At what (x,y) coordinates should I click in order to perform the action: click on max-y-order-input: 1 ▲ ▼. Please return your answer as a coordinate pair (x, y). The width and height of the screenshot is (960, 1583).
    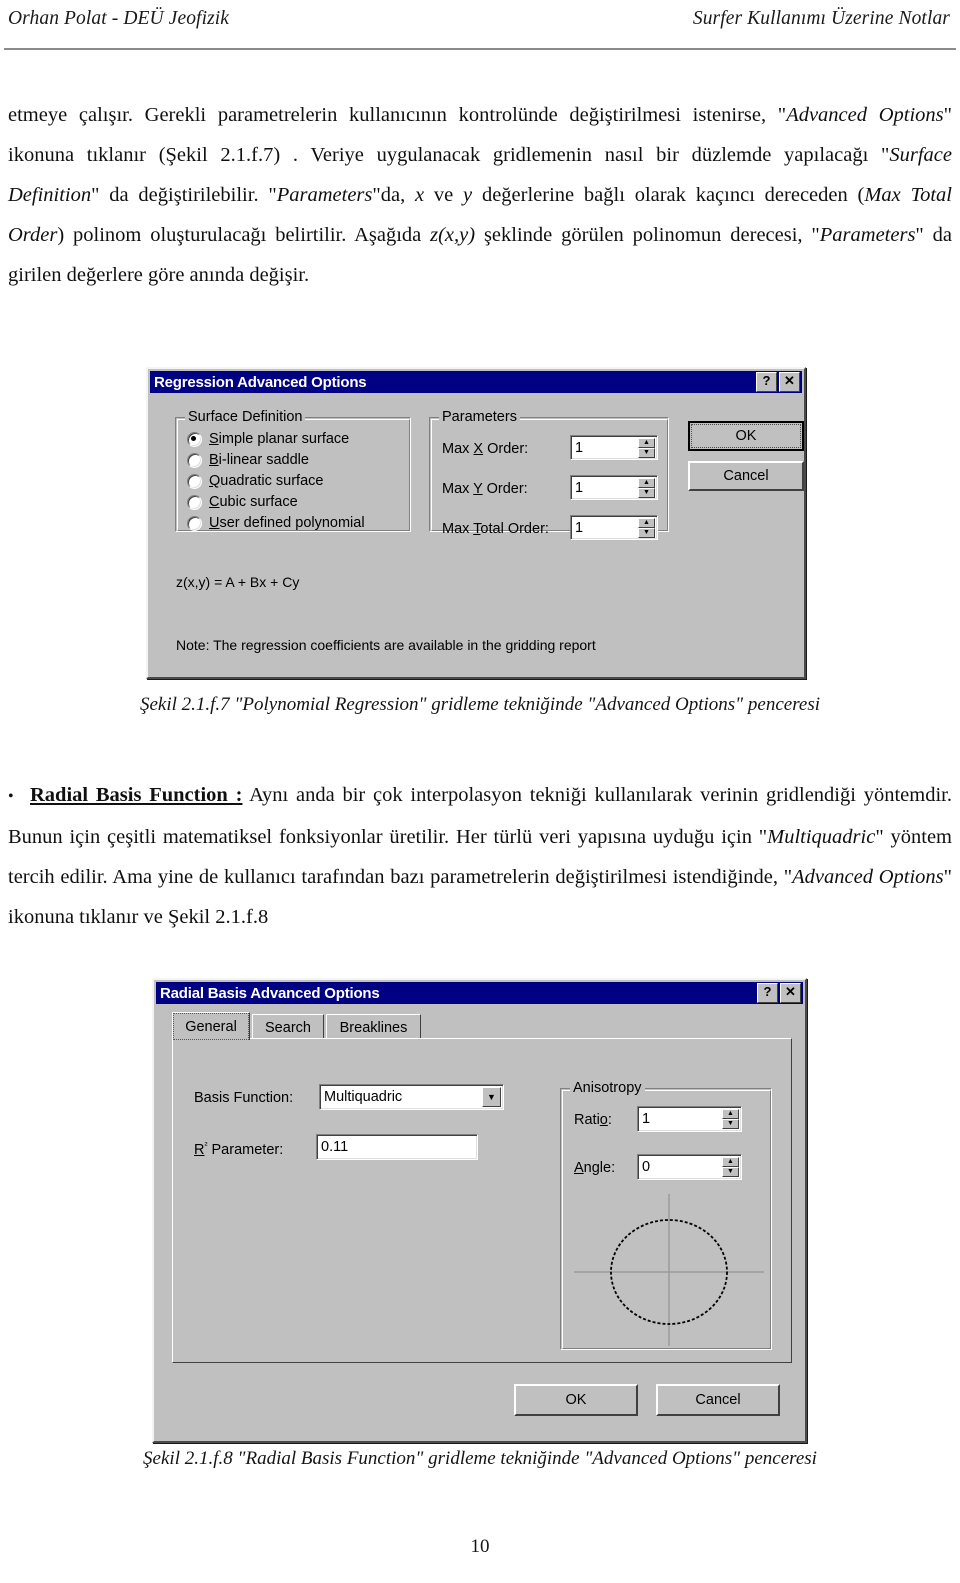
    Looking at the image, I should click on (614, 487).